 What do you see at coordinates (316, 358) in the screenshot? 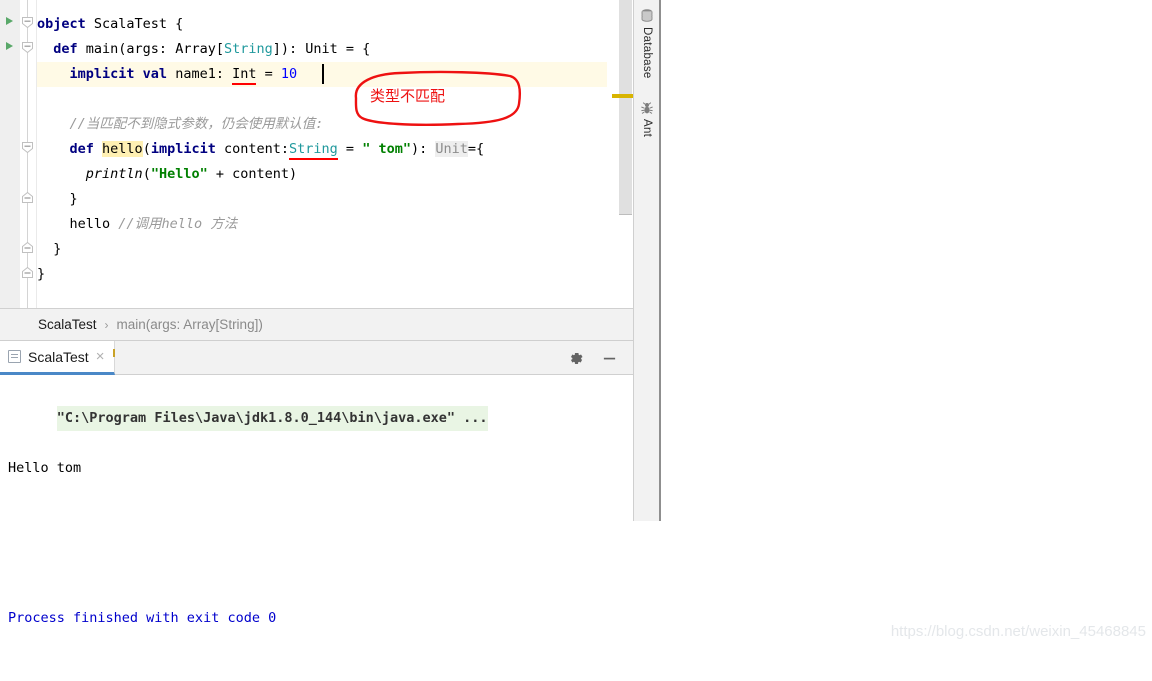
I see `console-tab-bar: ScalaTest ×` at bounding box center [316, 358].